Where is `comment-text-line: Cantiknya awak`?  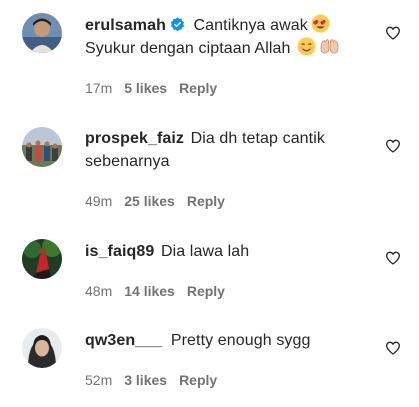 comment-text-line: Cantiknya awak is located at coordinates (250, 25).